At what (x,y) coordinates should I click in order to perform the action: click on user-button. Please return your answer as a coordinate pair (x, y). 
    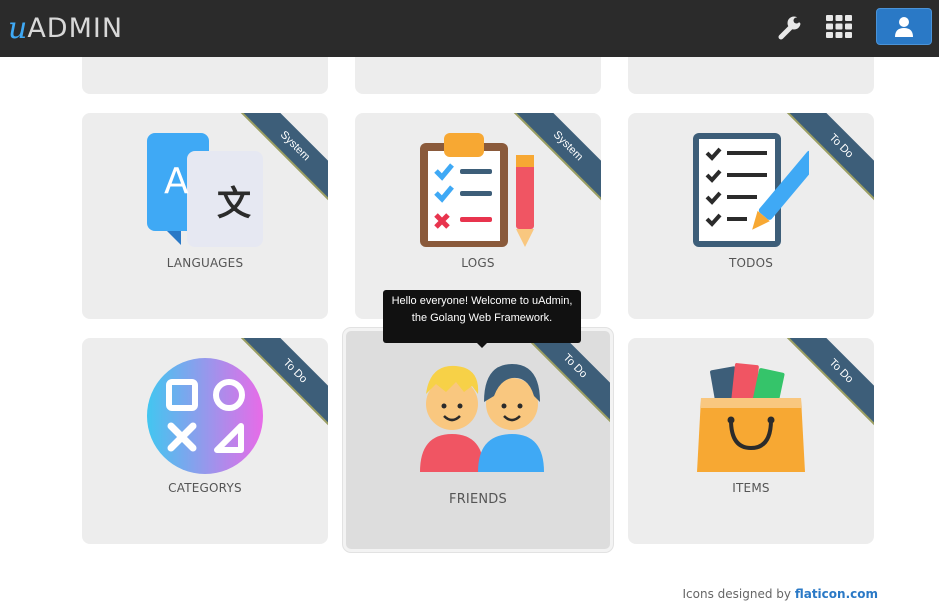
    Looking at the image, I should click on (904, 26).